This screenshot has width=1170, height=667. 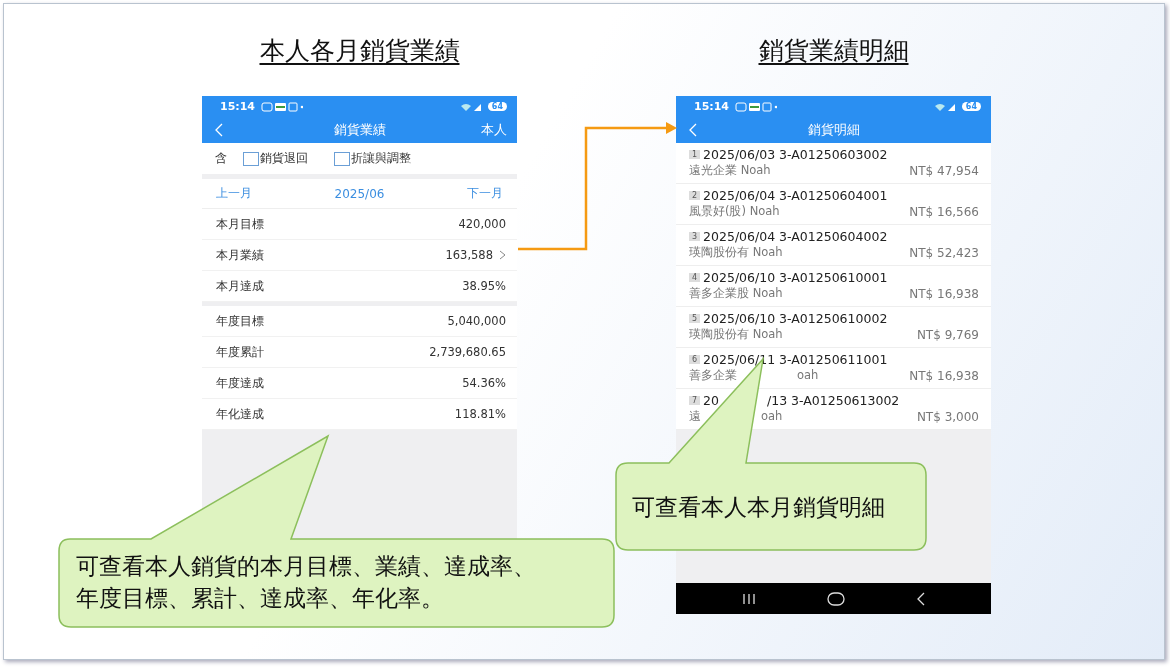 What do you see at coordinates (484, 286) in the screenshot?
I see `row-value: 38.95%` at bounding box center [484, 286].